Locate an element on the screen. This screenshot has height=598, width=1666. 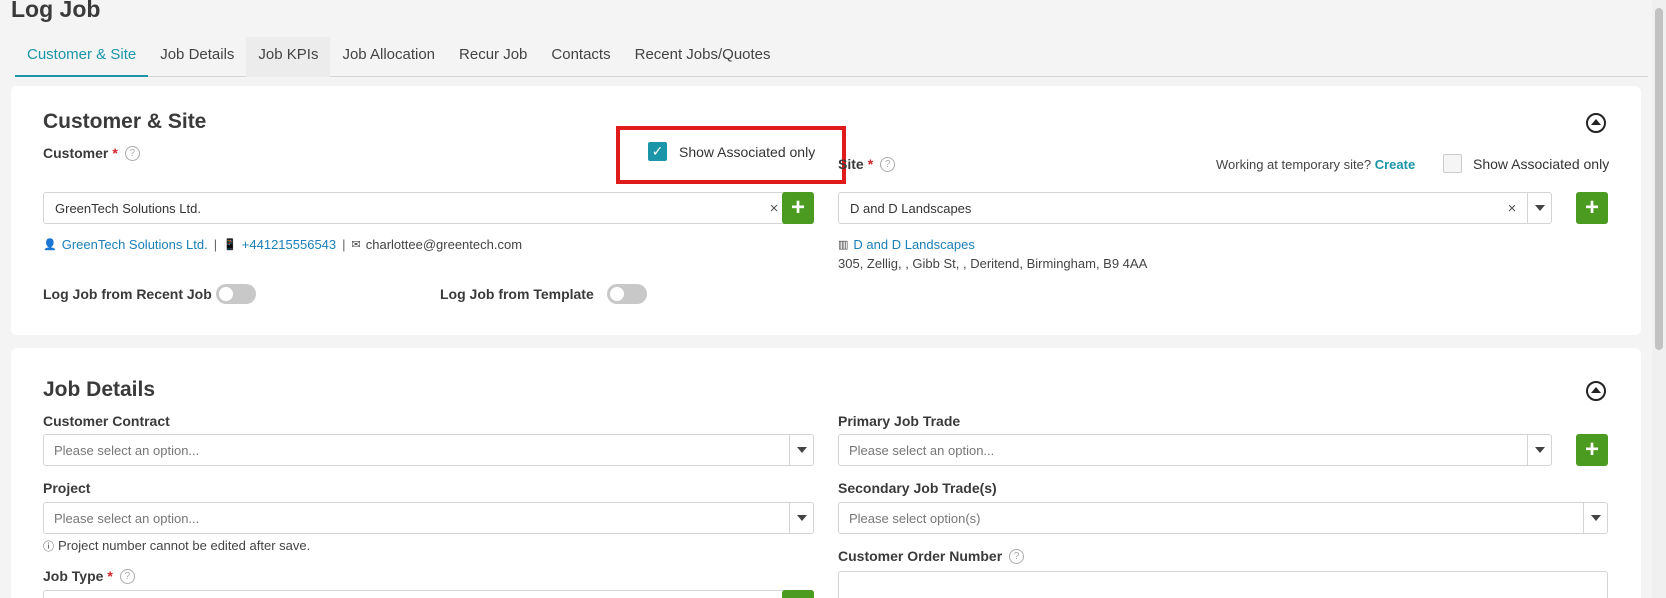
log-from-template-label: Log Job from Template is located at coordinates (517, 294).